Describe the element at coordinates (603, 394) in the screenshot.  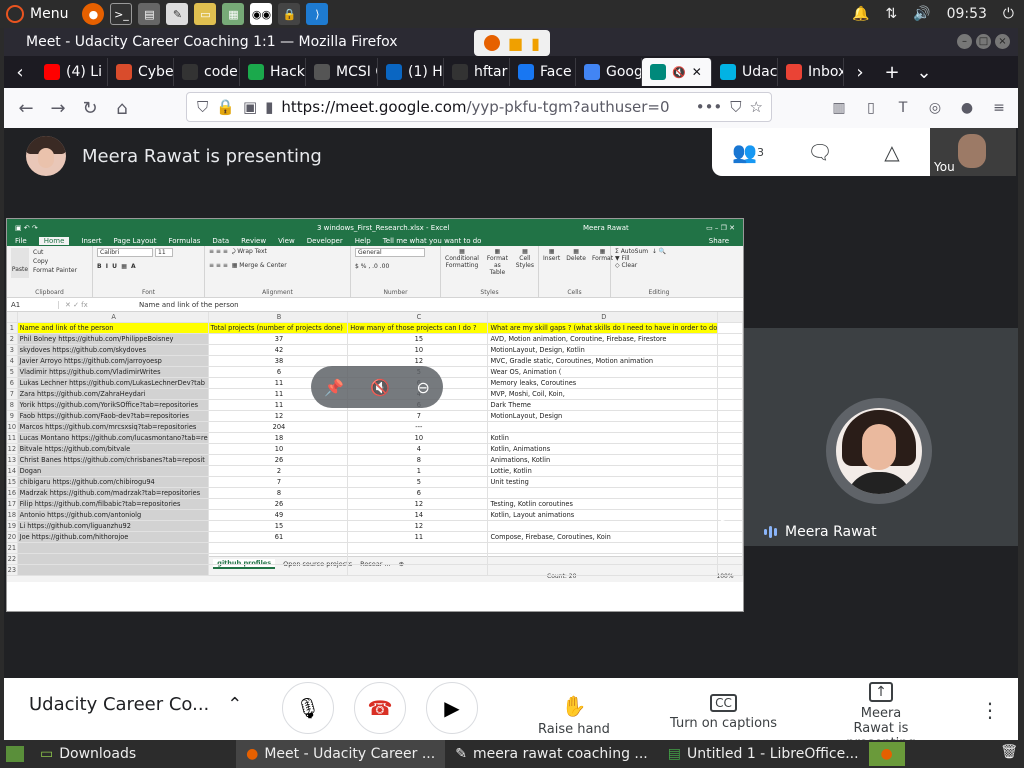
I see `table-cell: MVP, Moshi, Coil, Koin,` at that location.